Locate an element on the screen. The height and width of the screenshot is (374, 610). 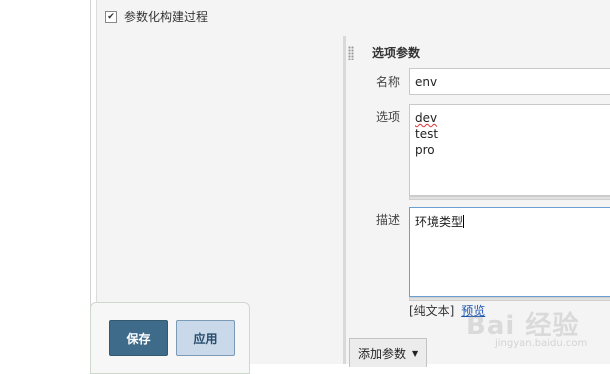
description-text: 环境类型 is located at coordinates (439, 222).